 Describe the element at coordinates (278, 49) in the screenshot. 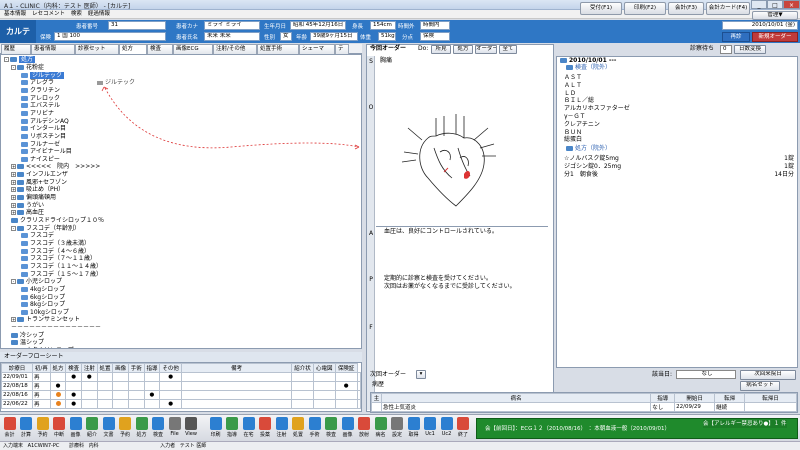

I see `tab-procedure: 処置手術` at that location.